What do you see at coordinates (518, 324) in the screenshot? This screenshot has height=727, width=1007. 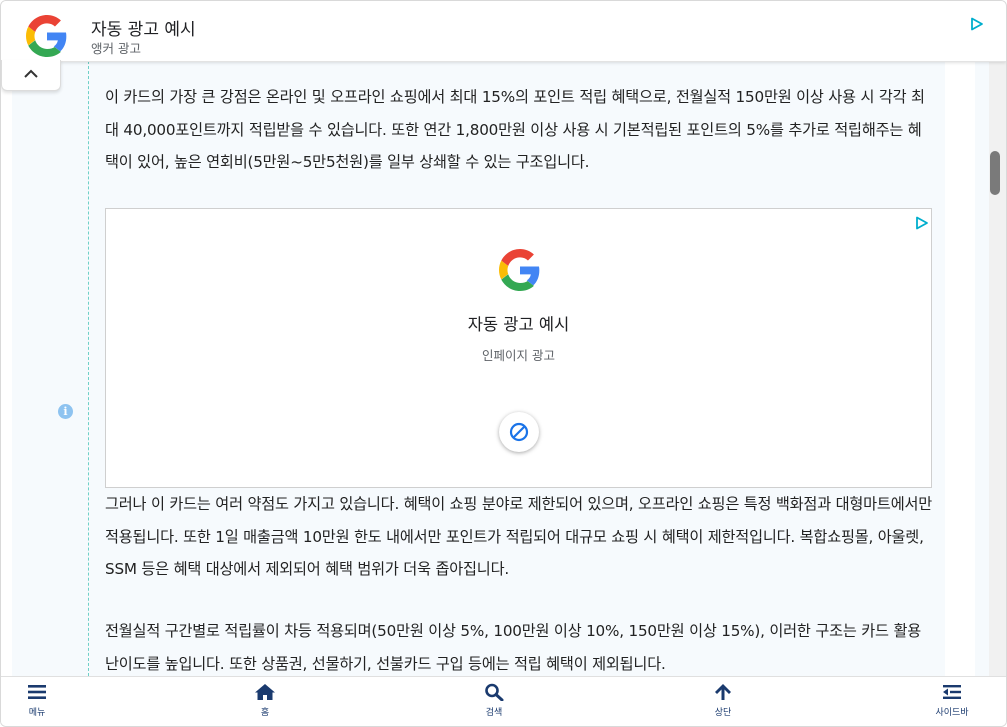 I see `inpage-ad-title: 자동 광고 예시` at bounding box center [518, 324].